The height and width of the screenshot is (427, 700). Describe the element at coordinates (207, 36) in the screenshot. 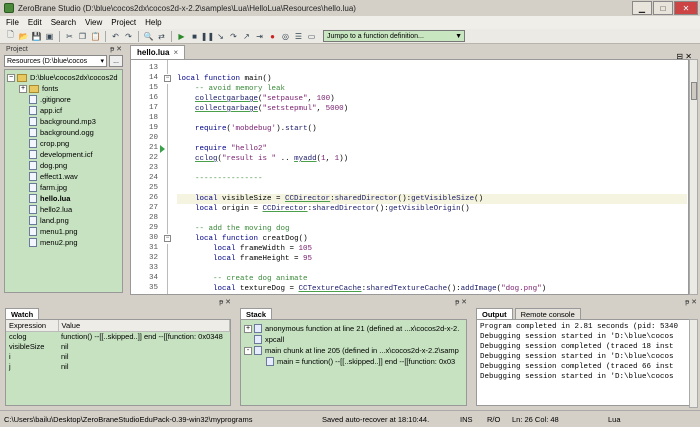

I see `pause-icon: ❚❚` at that location.